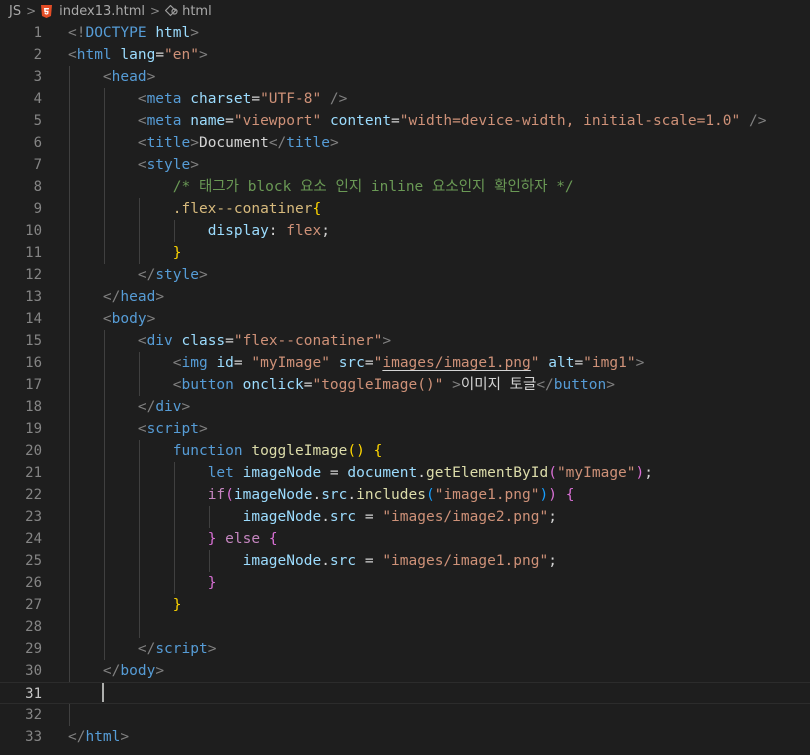 The width and height of the screenshot is (810, 755). I want to click on code-line: 11 }, so click(405, 253).